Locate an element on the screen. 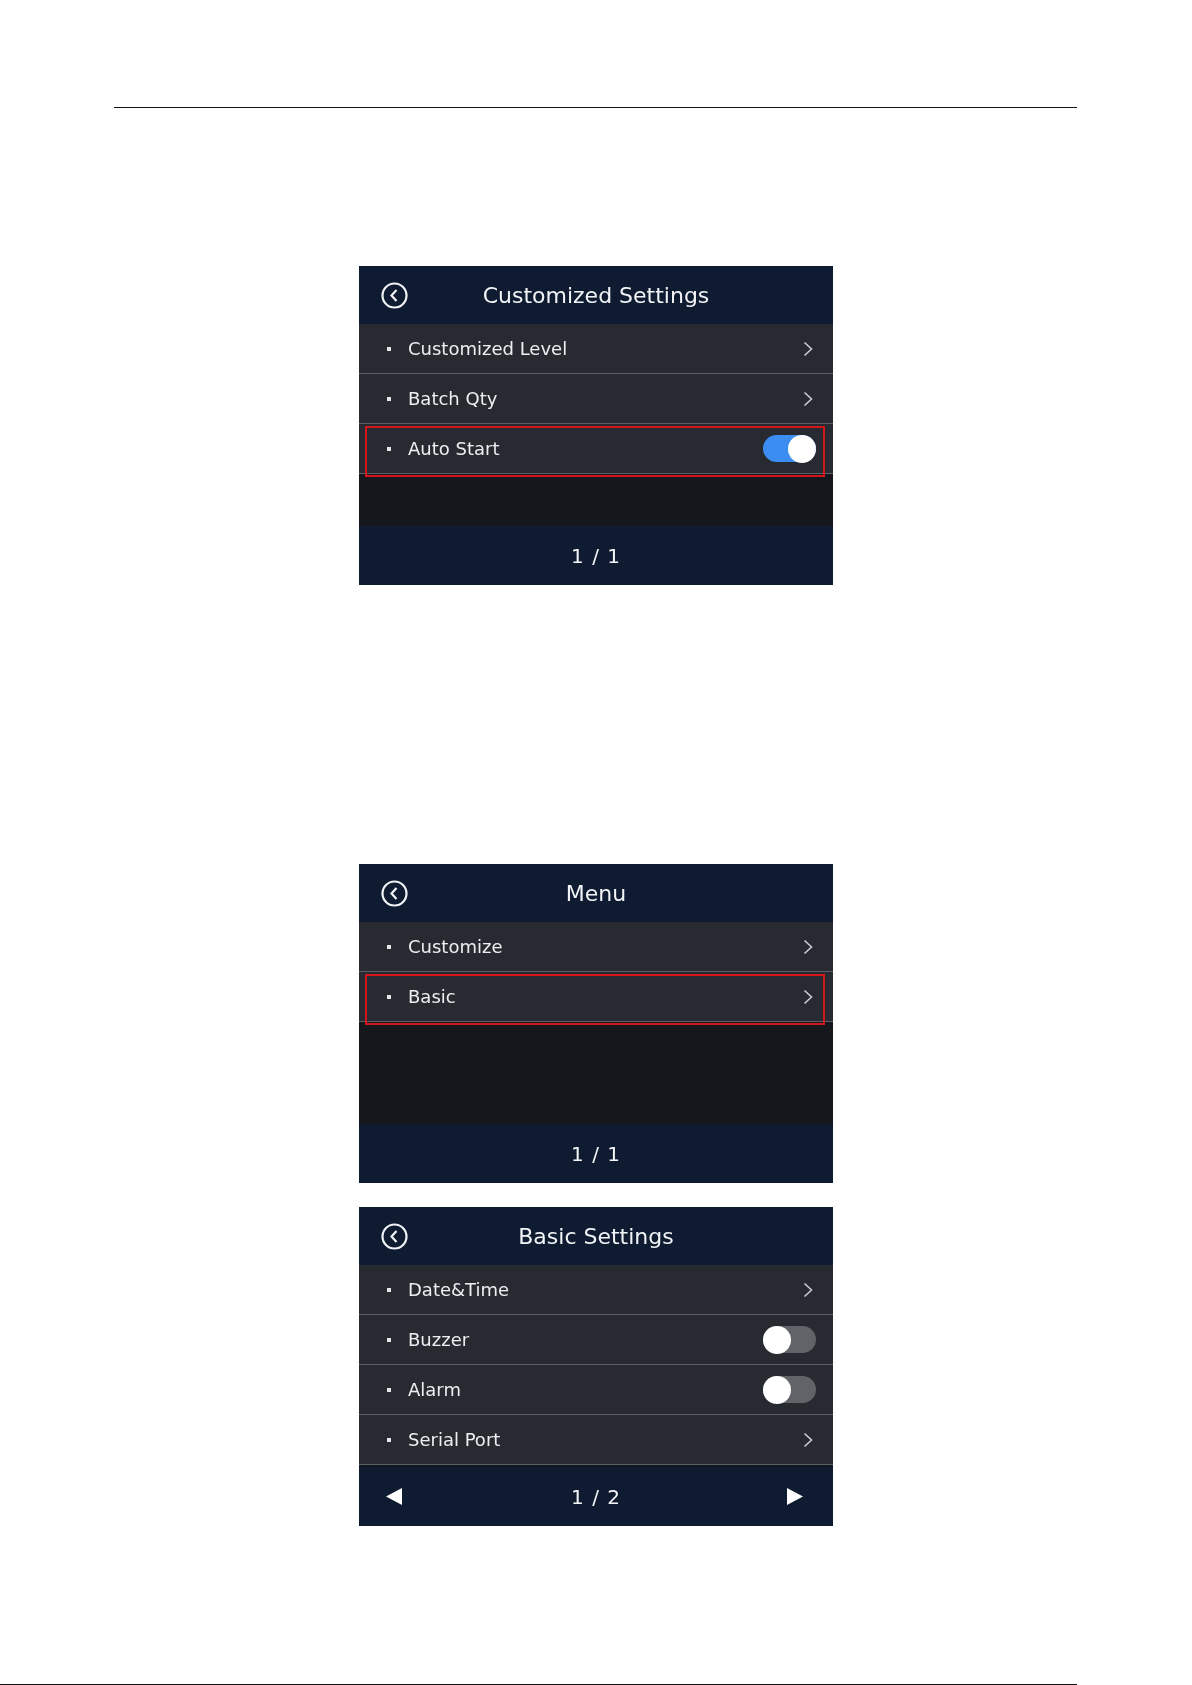 The image size is (1192, 1685). screen-title: Basic Settings is located at coordinates (596, 1236).